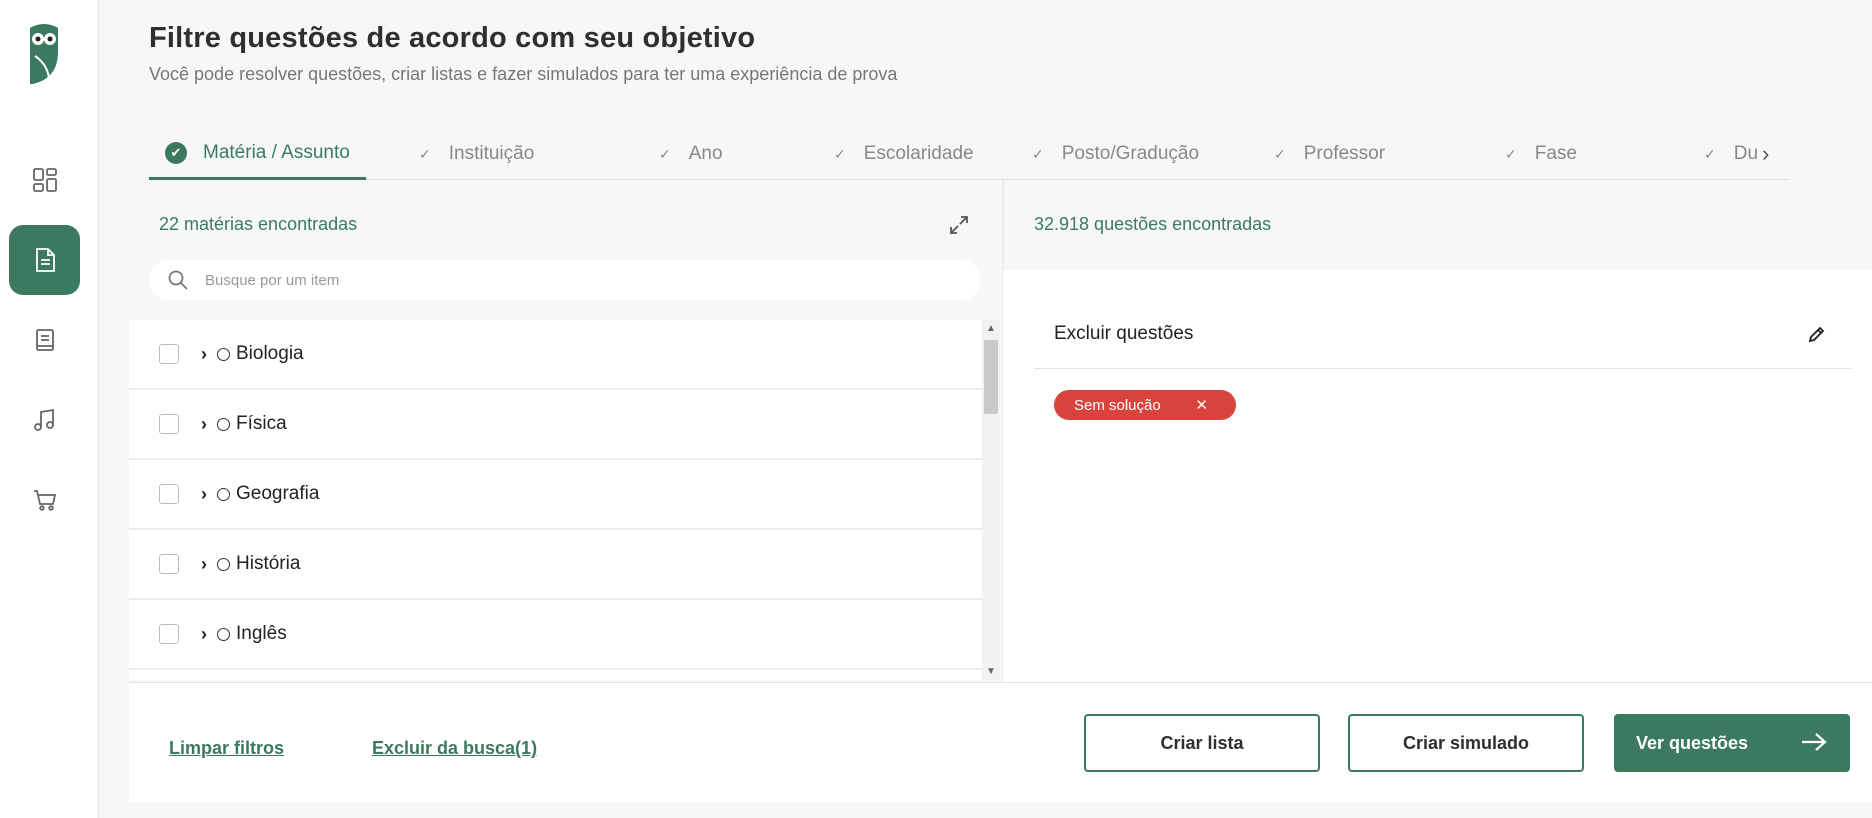  I want to click on tab-materia-assunto: ✔ Matéria / Assunto, so click(257, 154).